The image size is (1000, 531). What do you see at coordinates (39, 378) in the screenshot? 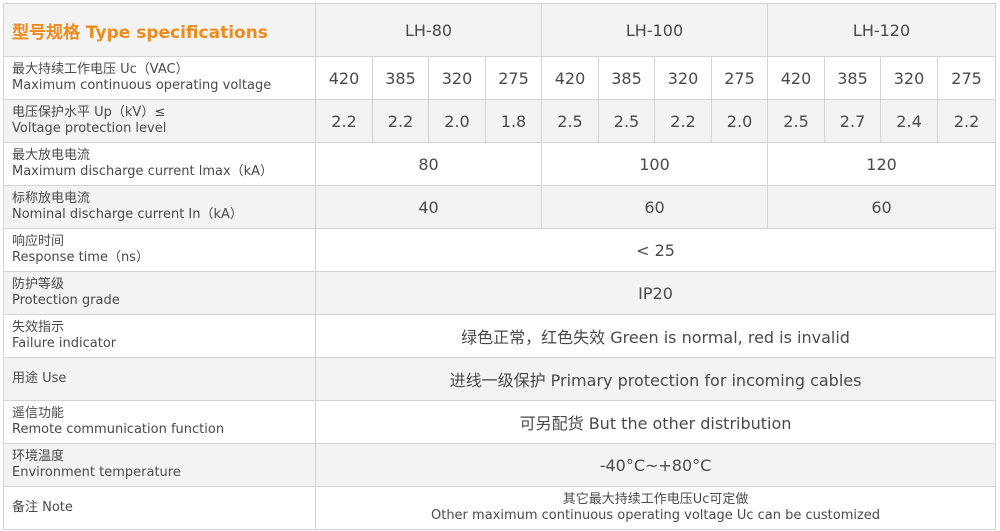
I see `label-text: 用途 Use` at bounding box center [39, 378].